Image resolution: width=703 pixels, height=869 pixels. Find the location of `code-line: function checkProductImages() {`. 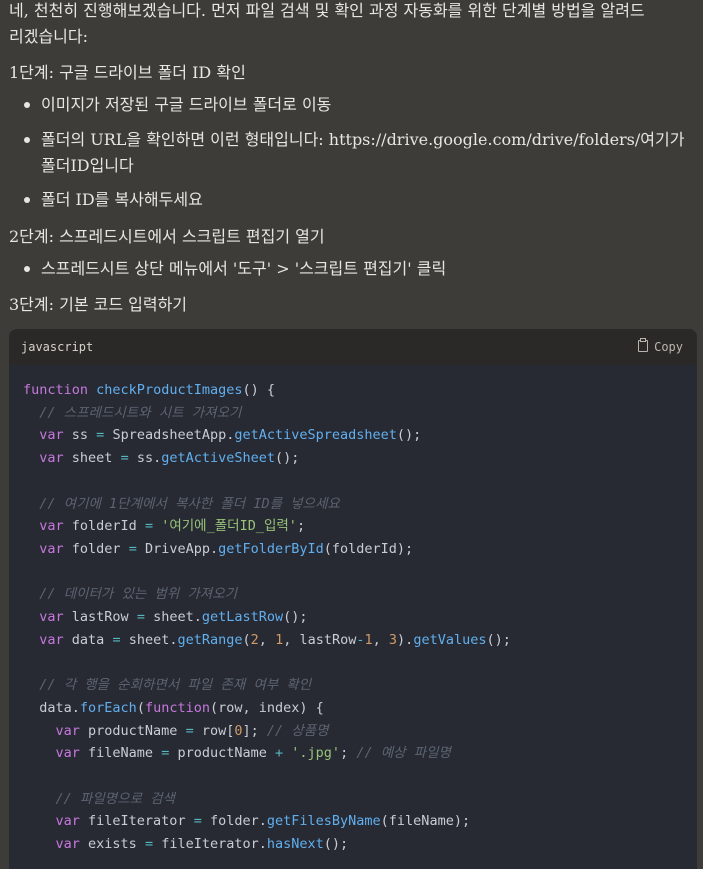

code-line: function checkProductImages() { is located at coordinates (149, 390).